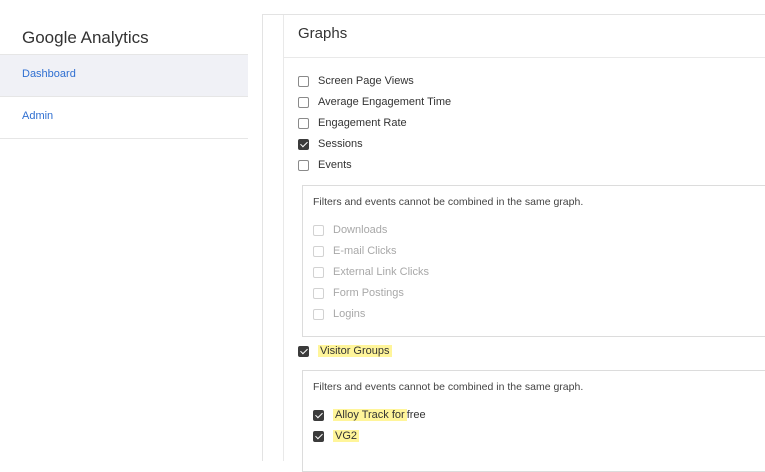 The image size is (765, 472). Describe the element at coordinates (360, 230) in the screenshot. I see `checkbox-label: Downloads` at that location.